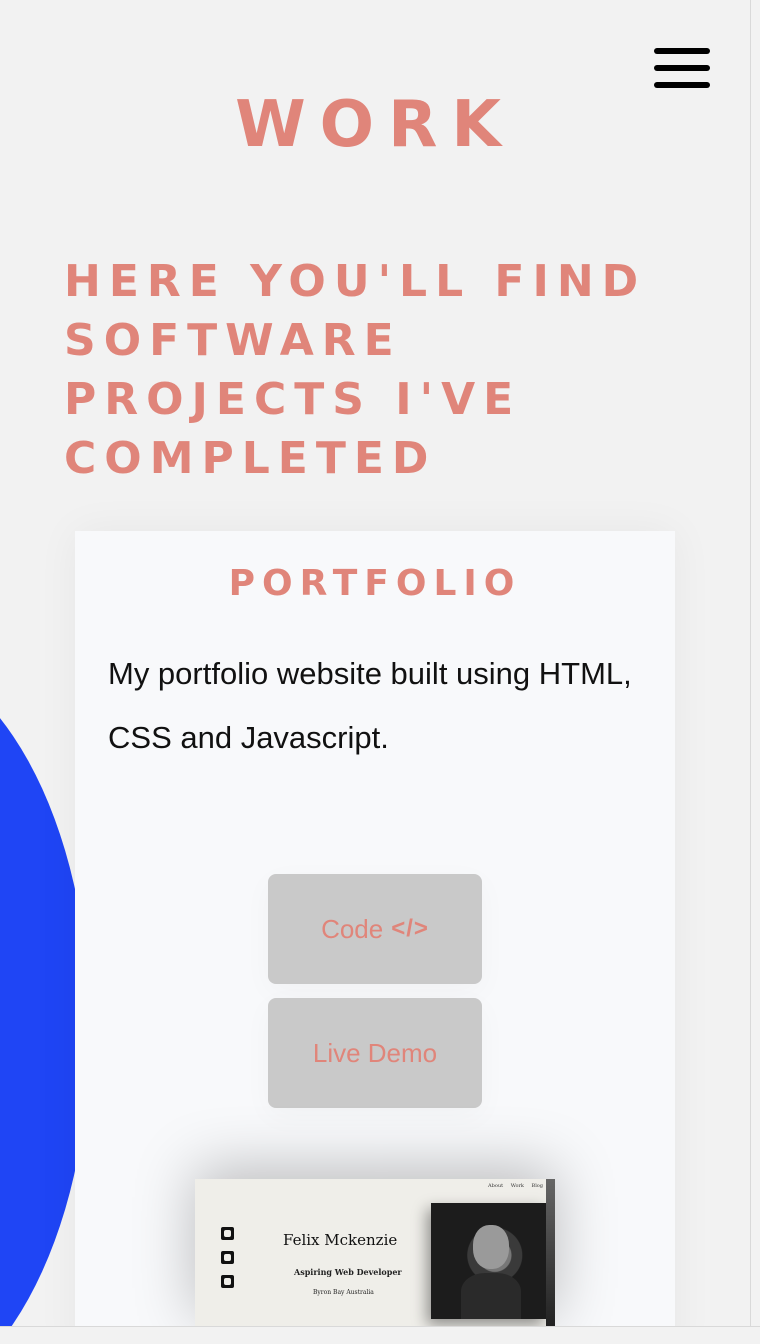 The width and height of the screenshot is (760, 1344). Describe the element at coordinates (227, 1233) in the screenshot. I see `github-icon` at that location.